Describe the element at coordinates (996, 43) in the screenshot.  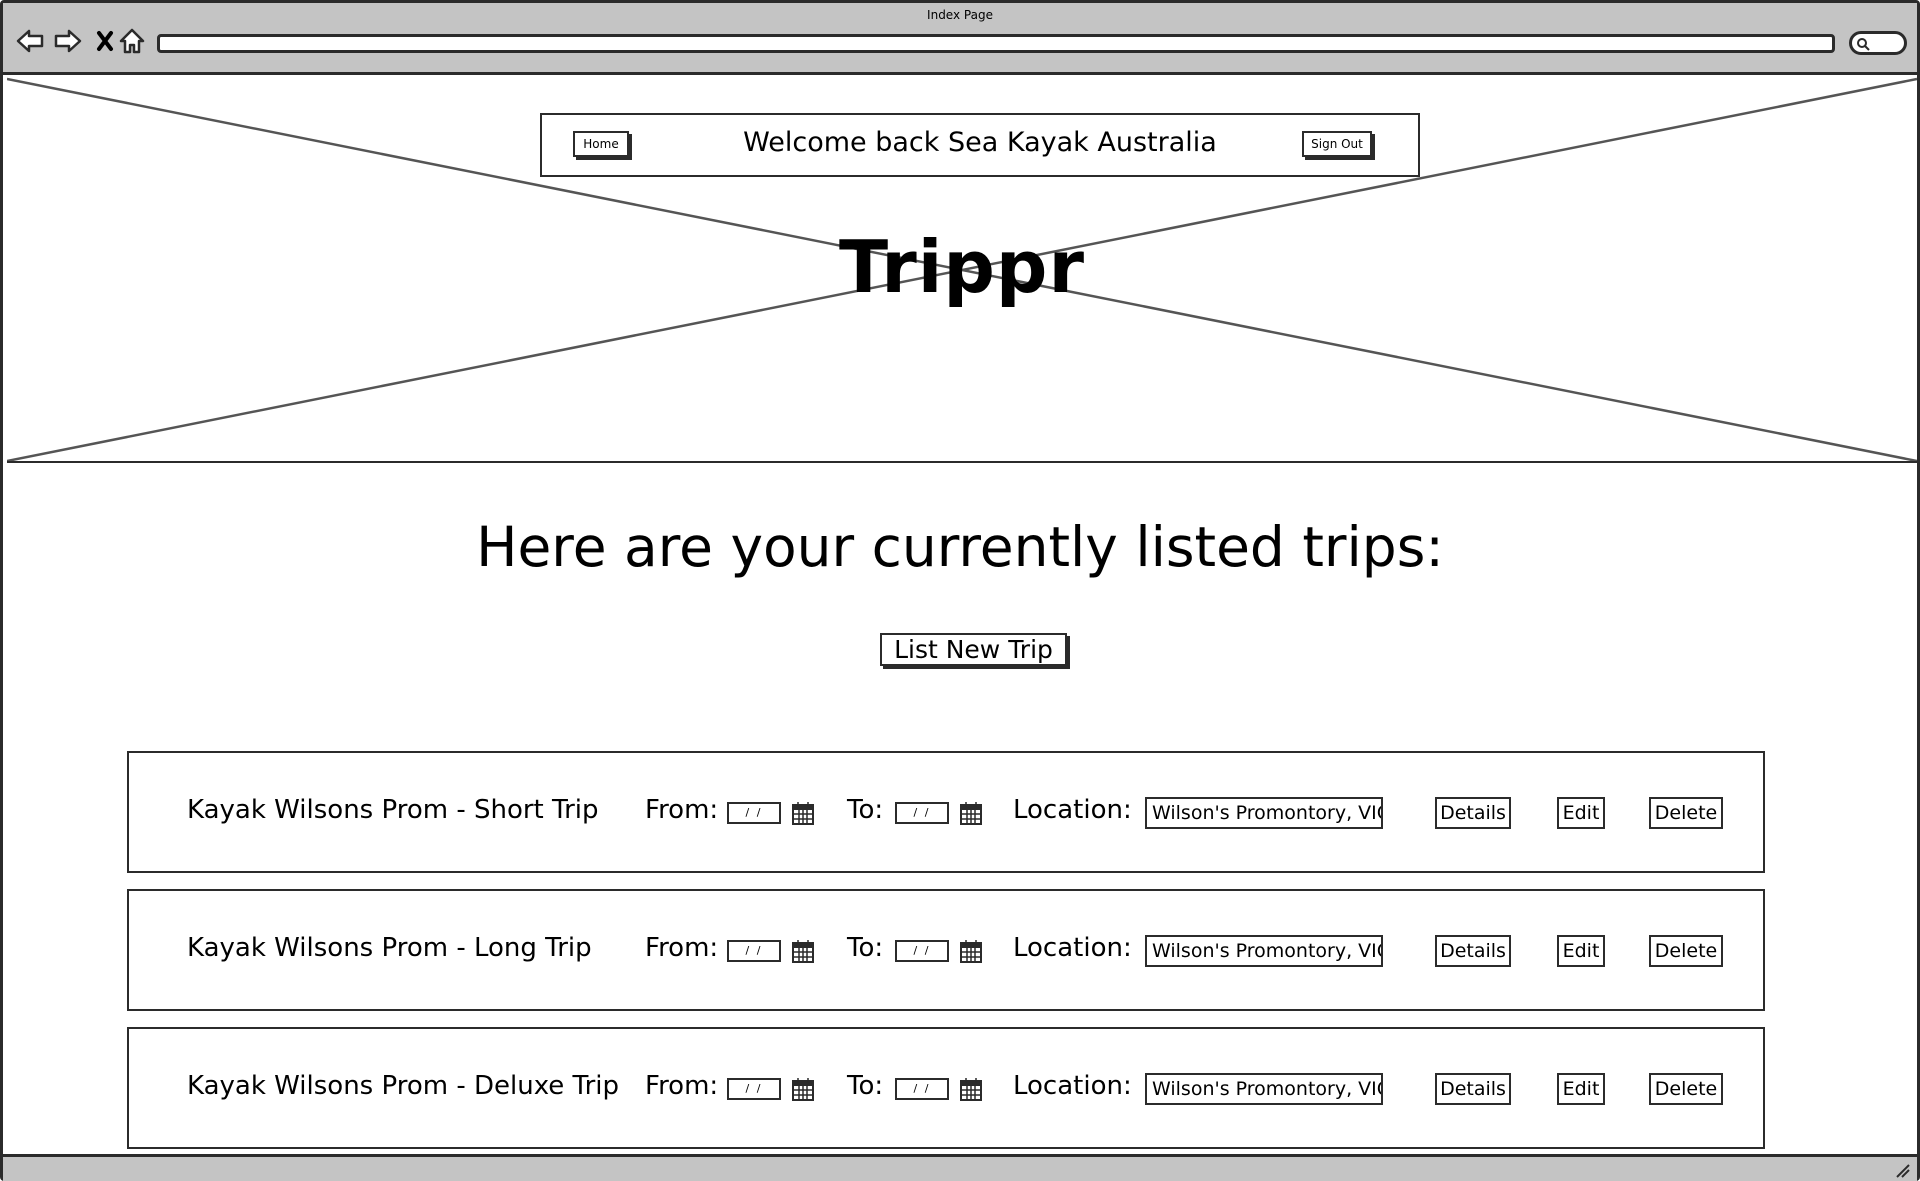
I see `address-bar` at that location.